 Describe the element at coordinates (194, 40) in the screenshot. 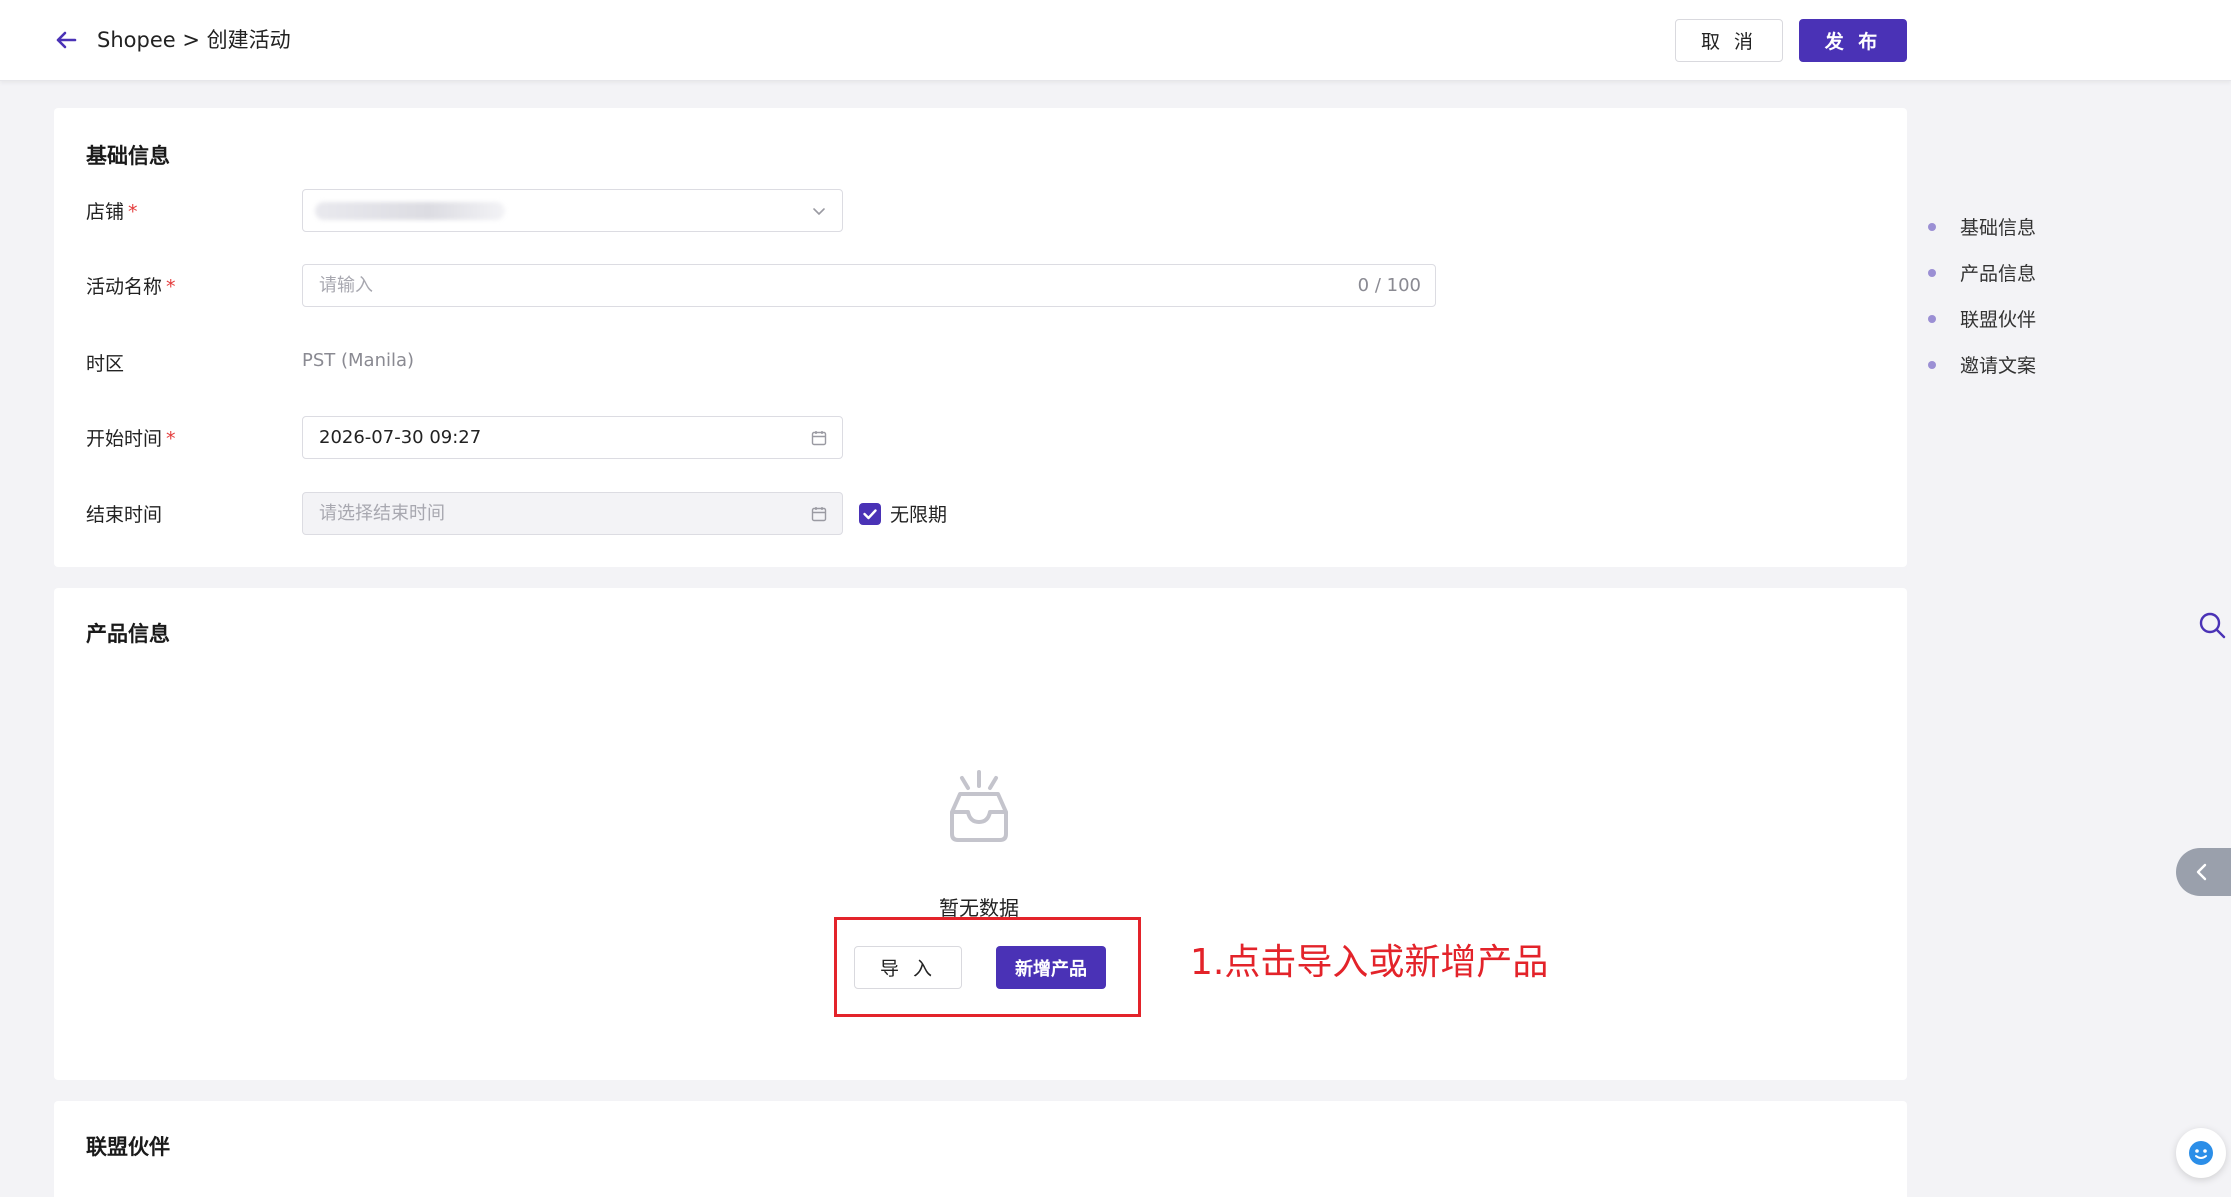

I see `breadcrumb: Shopee > 创建活动` at that location.